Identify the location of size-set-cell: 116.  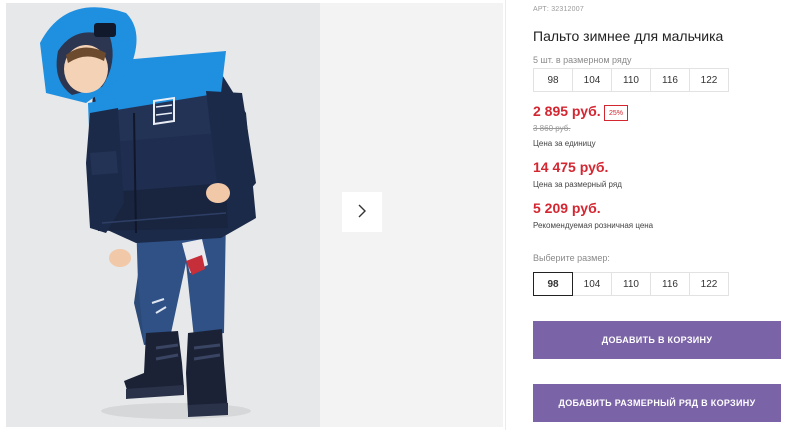
(670, 80).